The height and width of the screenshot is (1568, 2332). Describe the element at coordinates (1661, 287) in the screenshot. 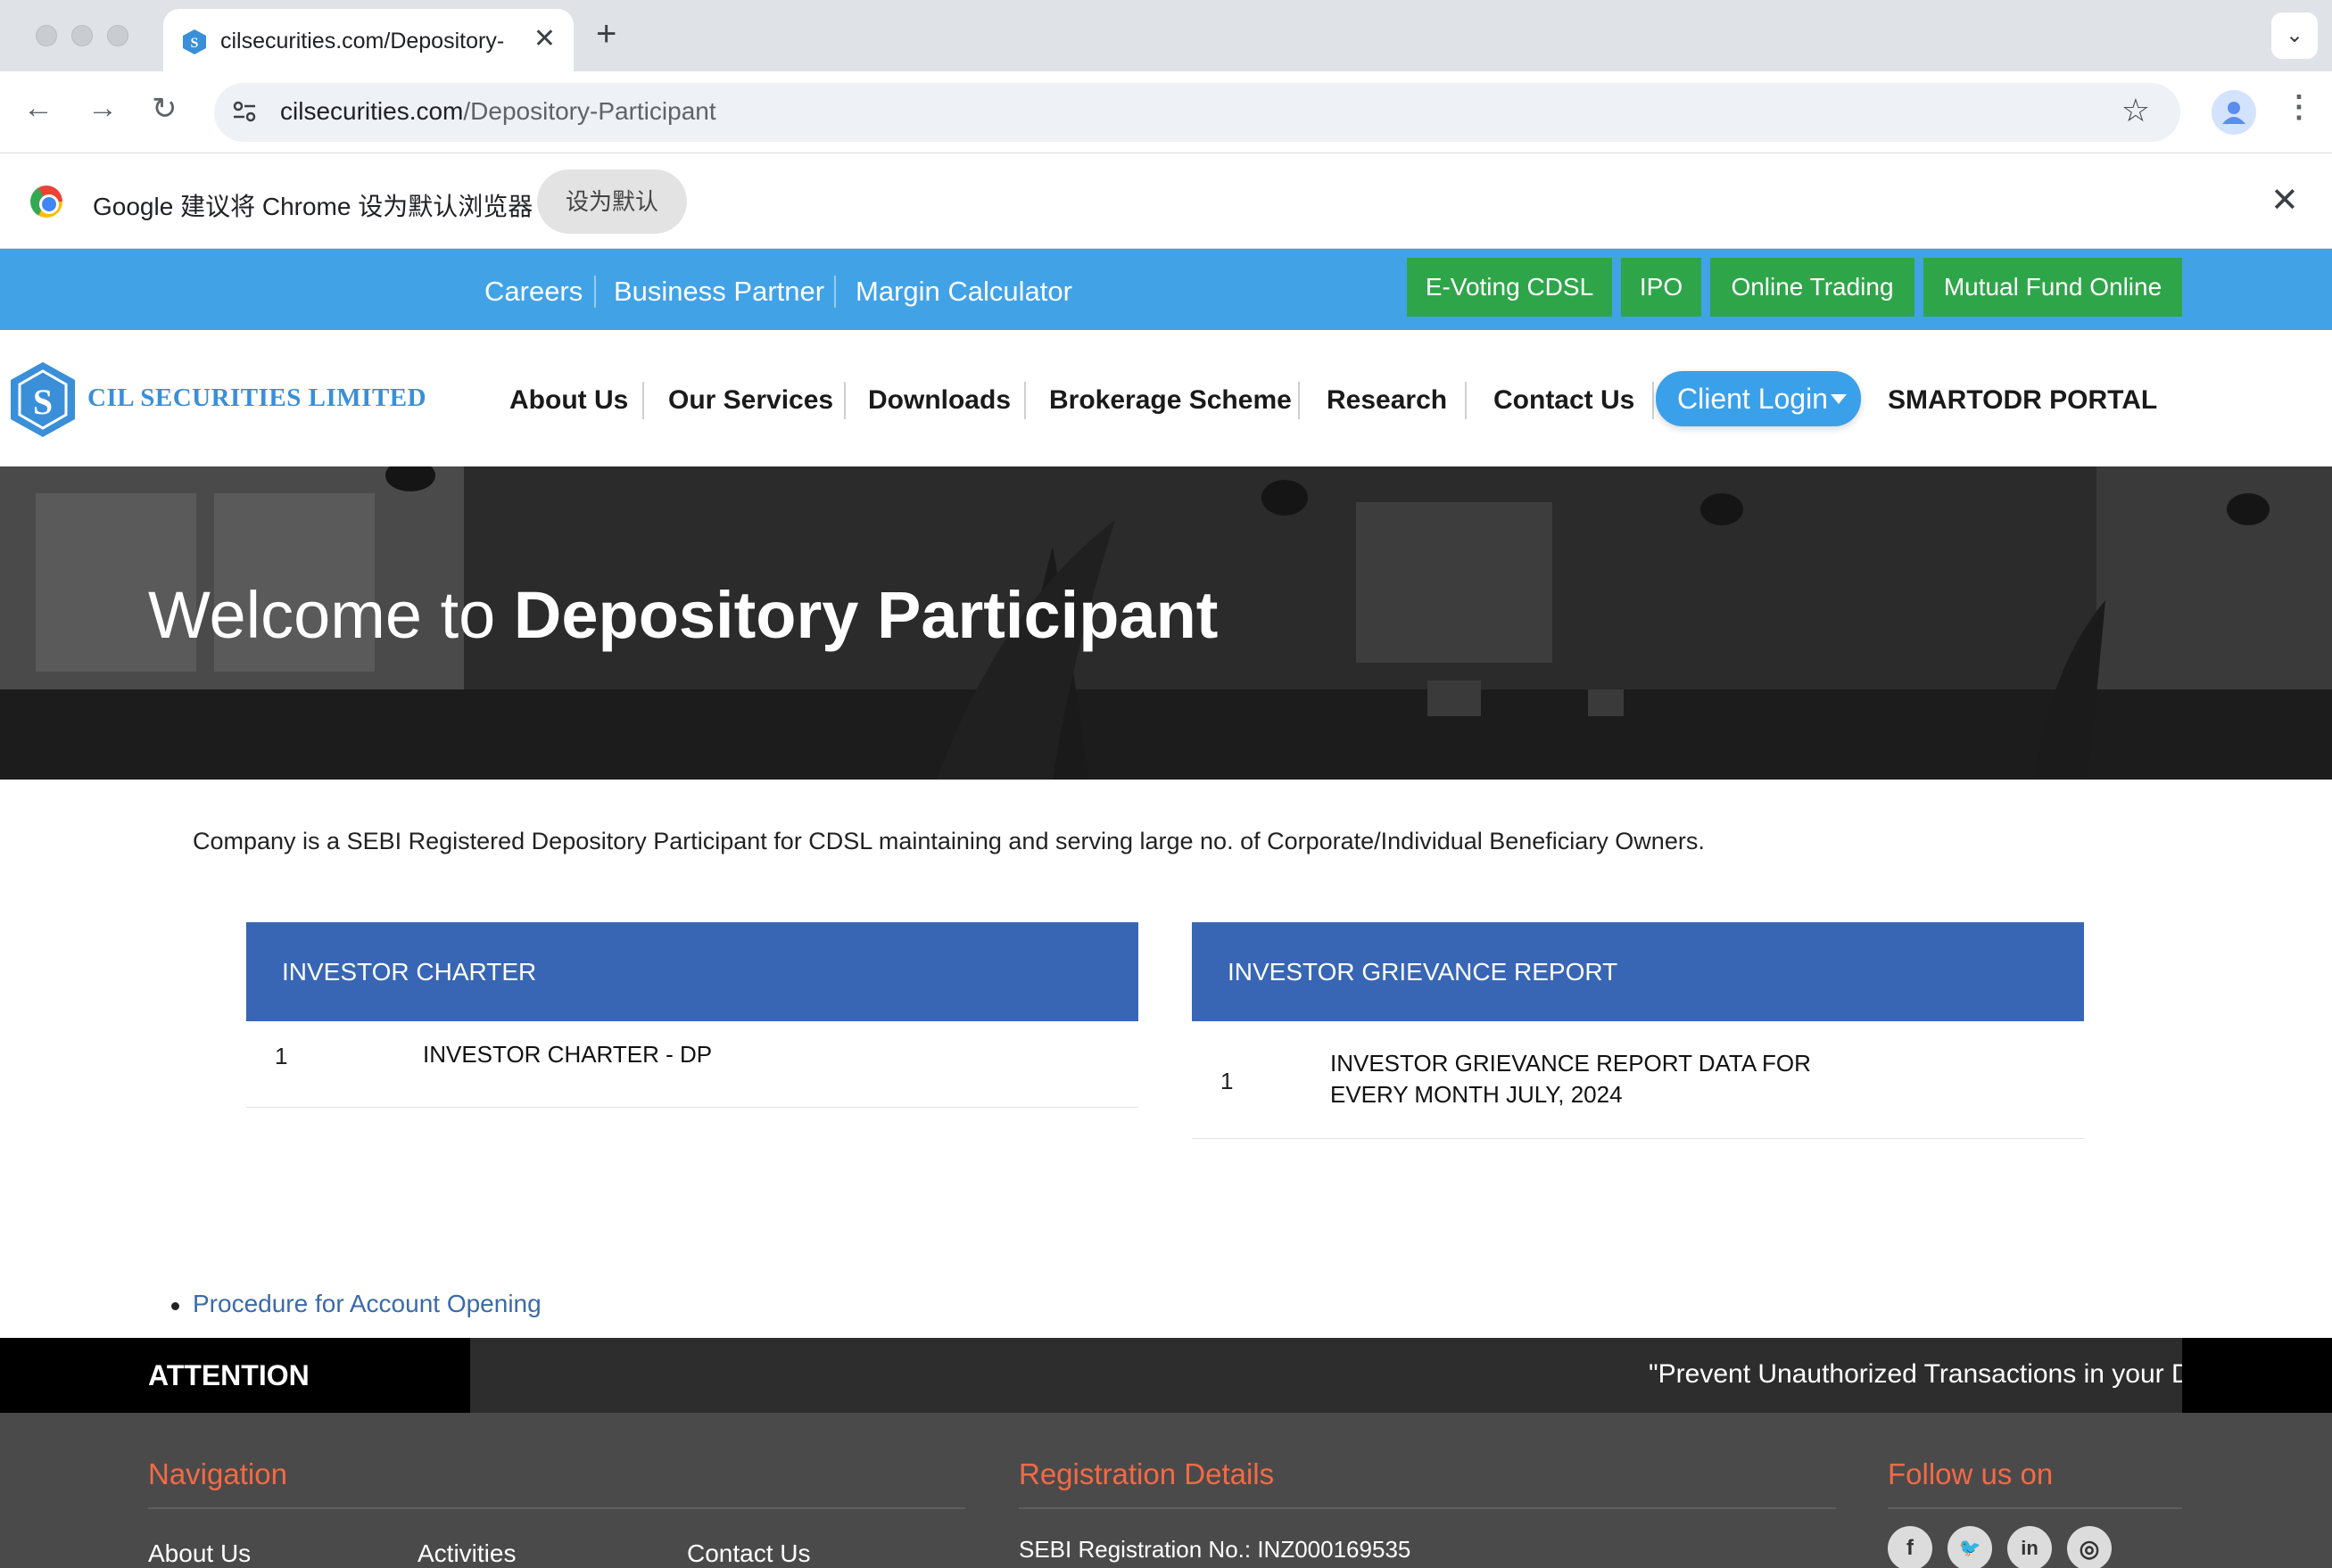

I see `ipo-button: IPO` at that location.